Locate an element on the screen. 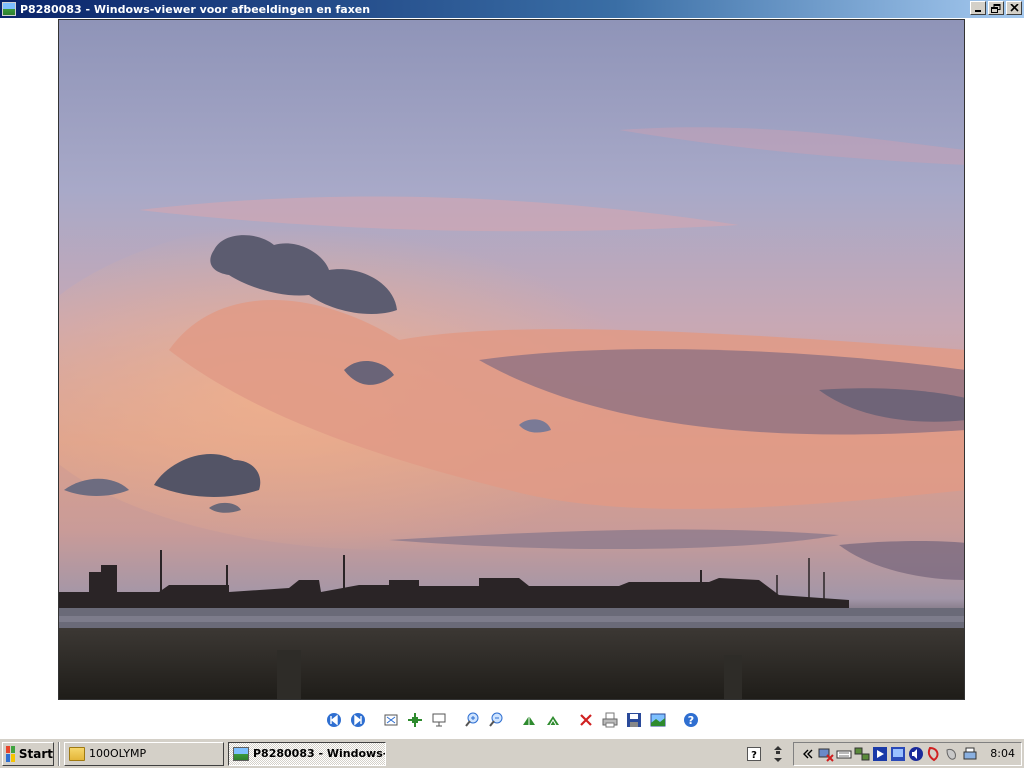 This screenshot has height=768, width=1024. task-button-folder: 100OLYMP is located at coordinates (144, 753).